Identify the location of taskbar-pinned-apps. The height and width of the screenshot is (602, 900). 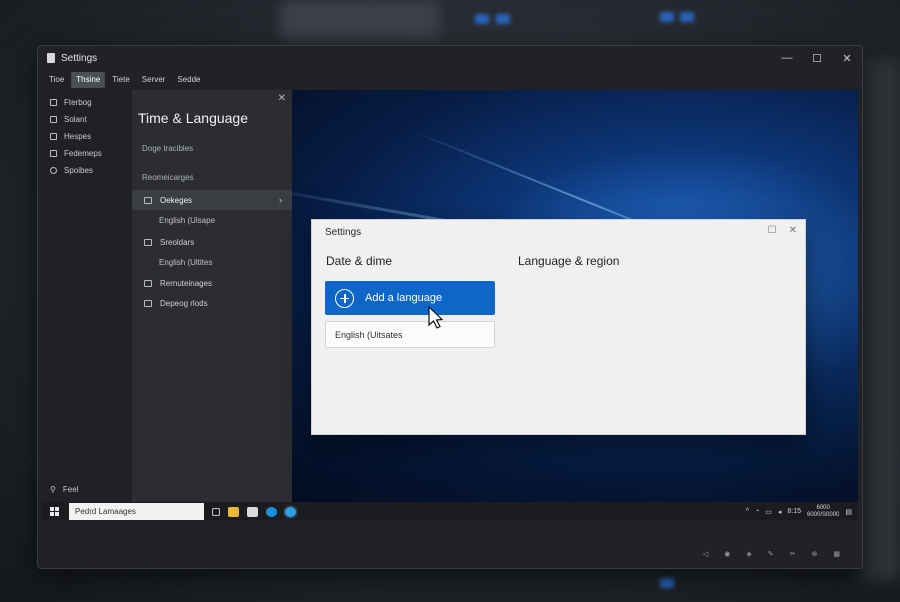
(254, 511).